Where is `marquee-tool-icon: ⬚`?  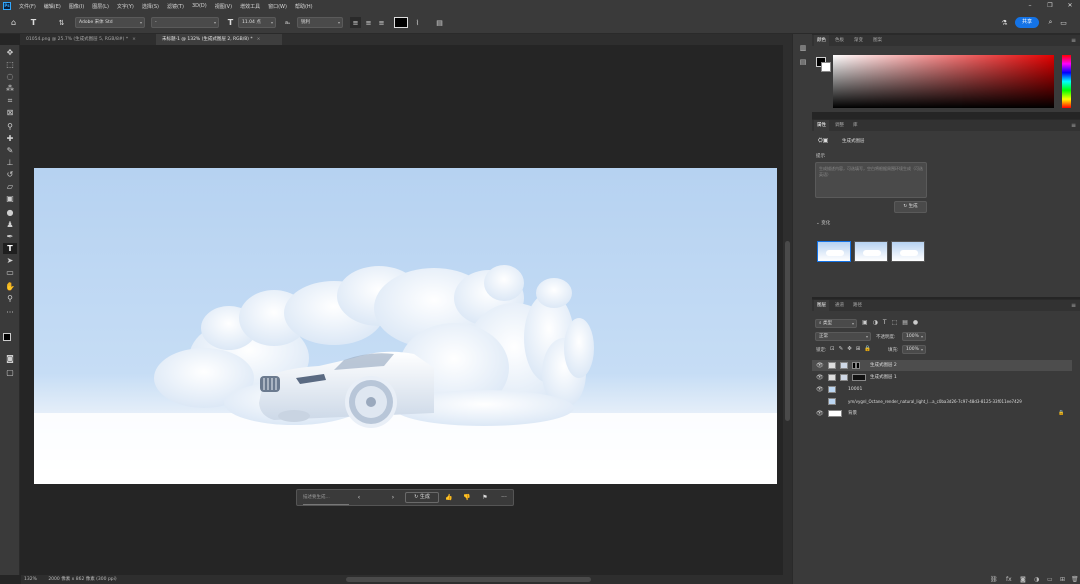 marquee-tool-icon: ⬚ is located at coordinates (10, 64).